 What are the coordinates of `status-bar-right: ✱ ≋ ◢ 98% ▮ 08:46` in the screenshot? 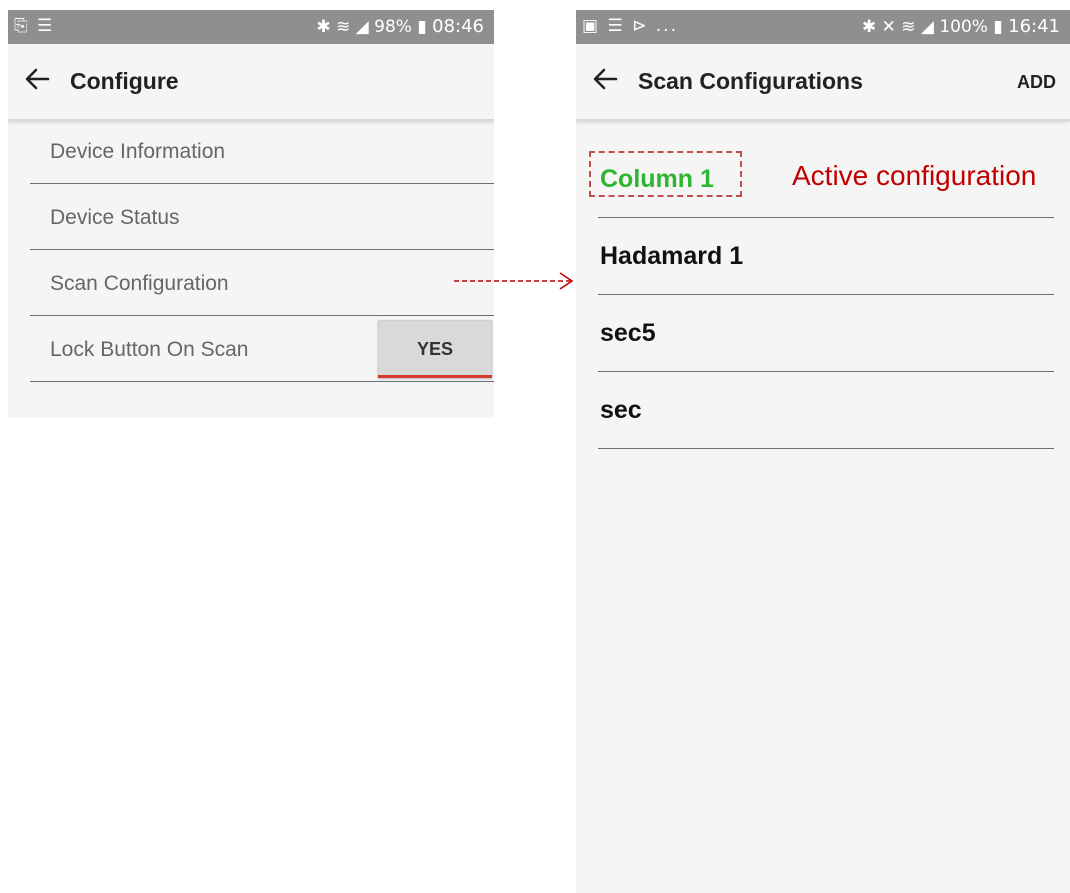 It's located at (400, 26).